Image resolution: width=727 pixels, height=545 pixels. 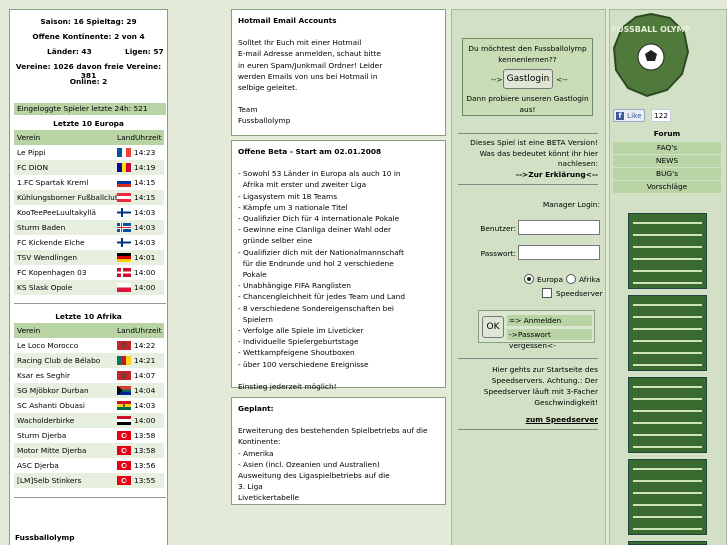 What do you see at coordinates (544, 380) in the screenshot?
I see `speed-line: Speedservers. Achtung.: Der` at bounding box center [544, 380].